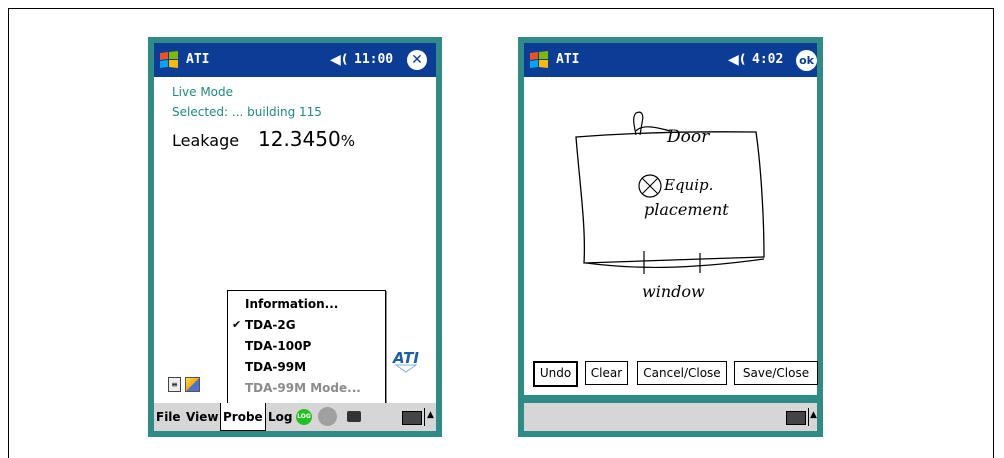  Describe the element at coordinates (295, 60) in the screenshot. I see `title-bar: ATI ◀ ( 11:00 ✕` at that location.